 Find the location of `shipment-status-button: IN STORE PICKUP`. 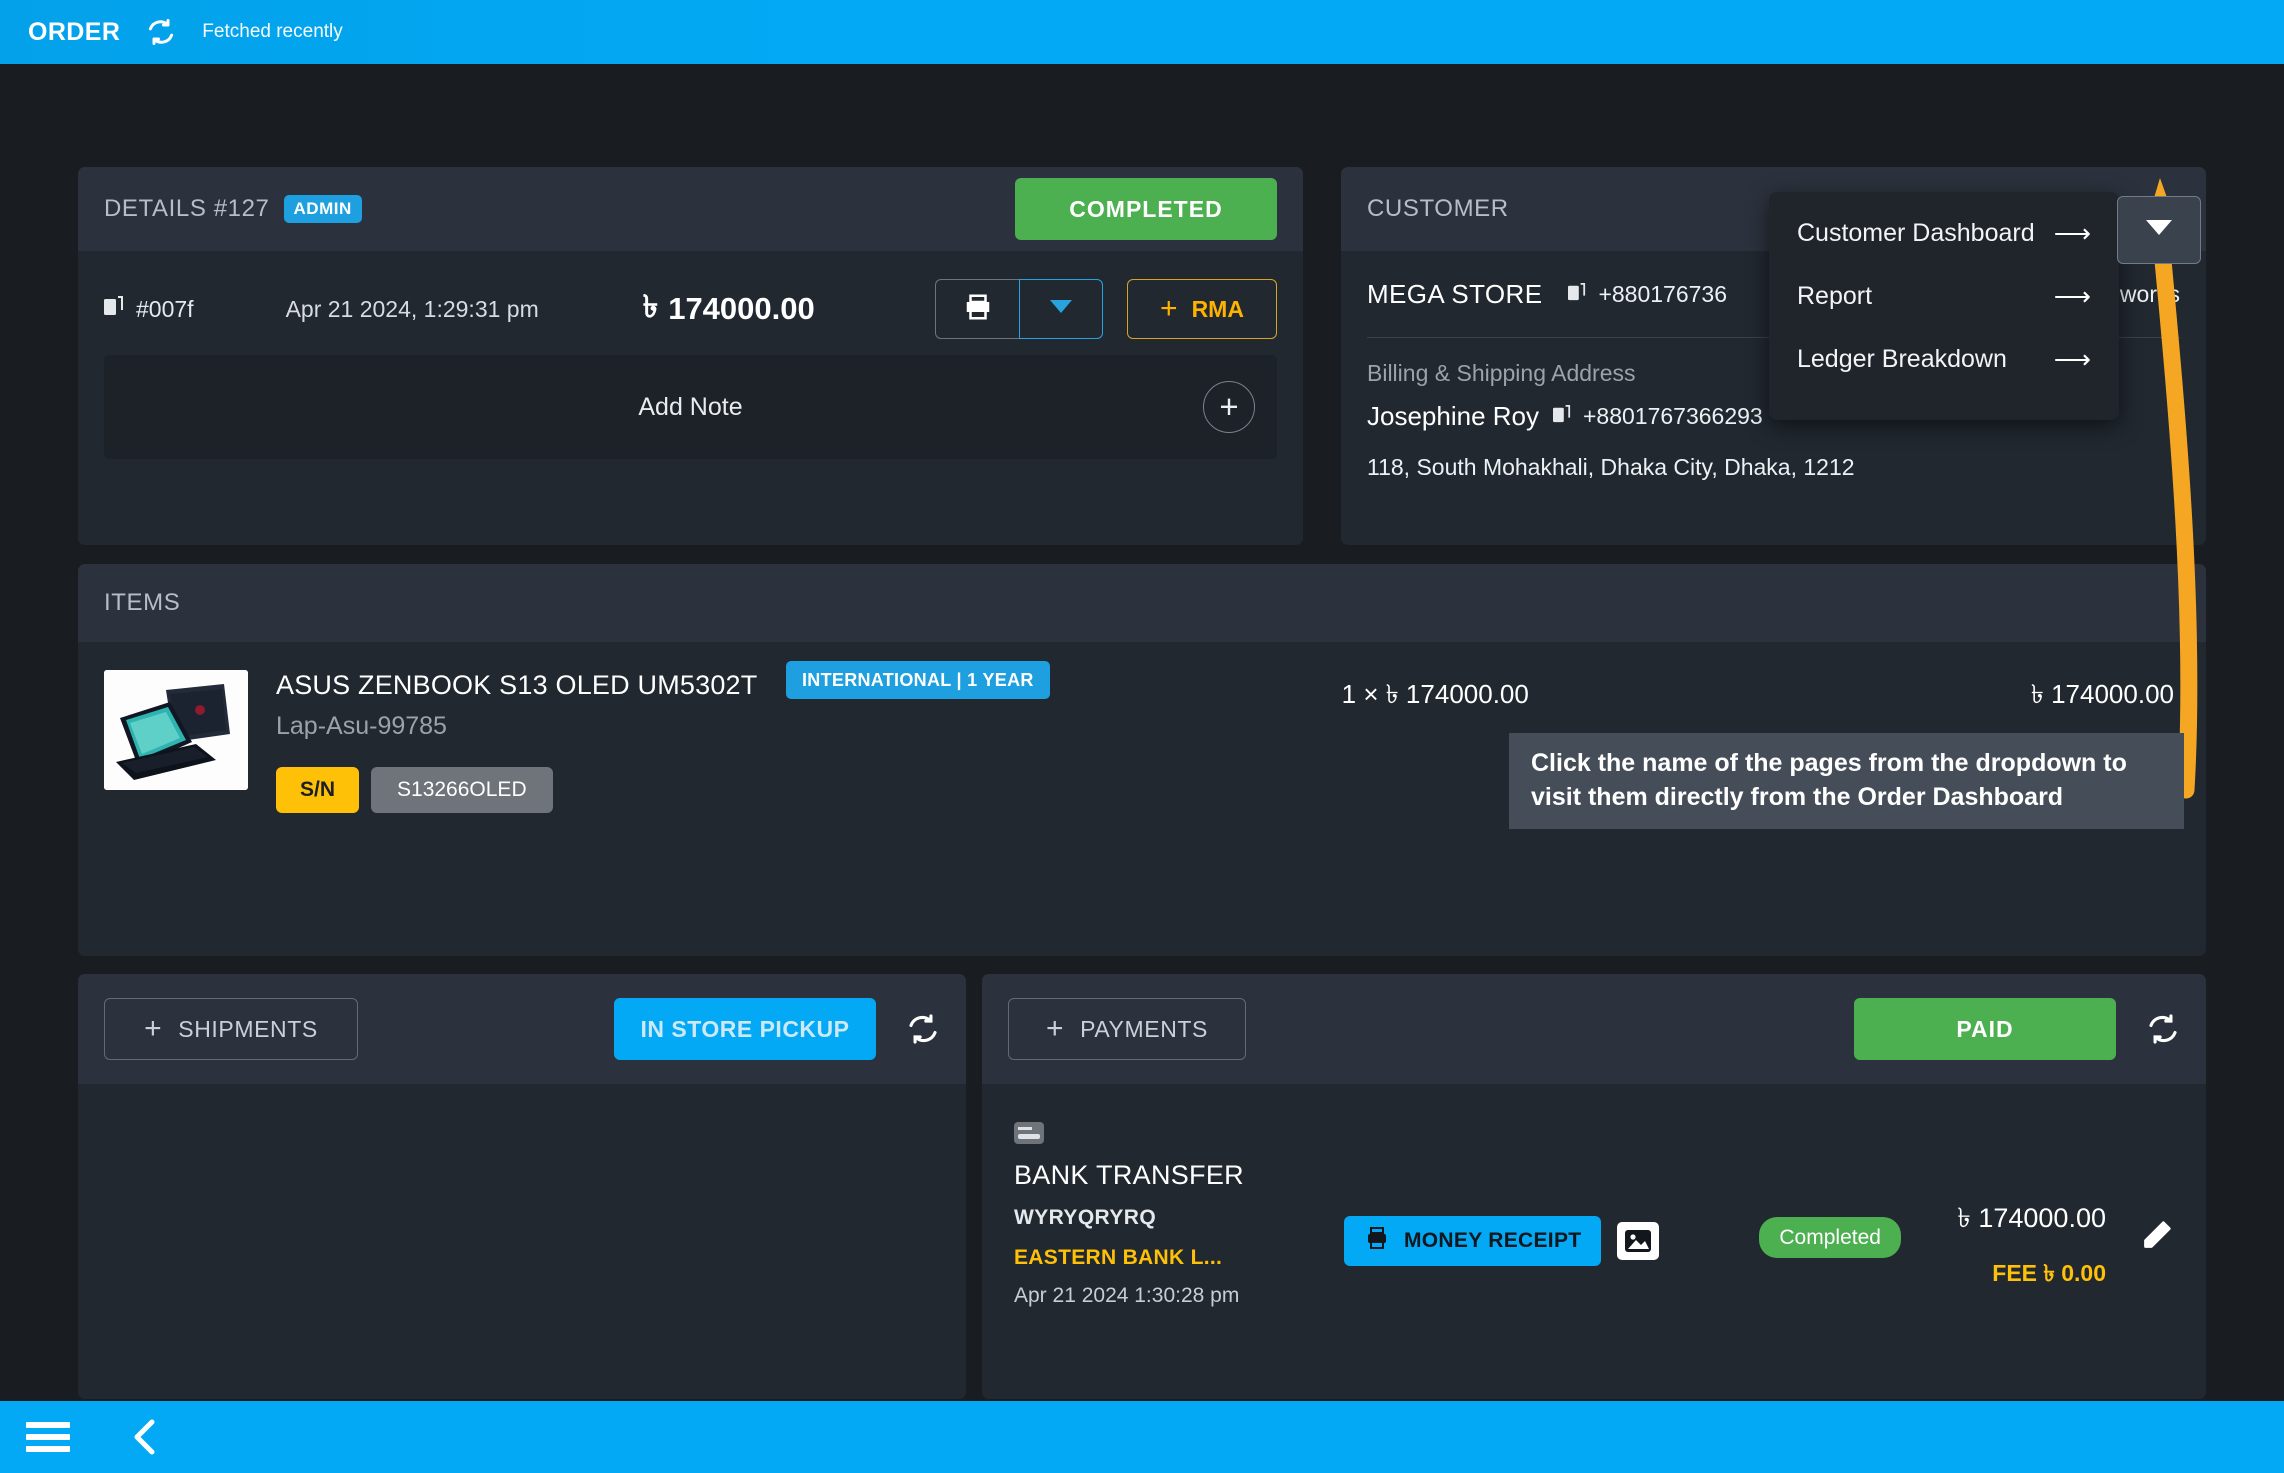

shipment-status-button: IN STORE PICKUP is located at coordinates (745, 1029).